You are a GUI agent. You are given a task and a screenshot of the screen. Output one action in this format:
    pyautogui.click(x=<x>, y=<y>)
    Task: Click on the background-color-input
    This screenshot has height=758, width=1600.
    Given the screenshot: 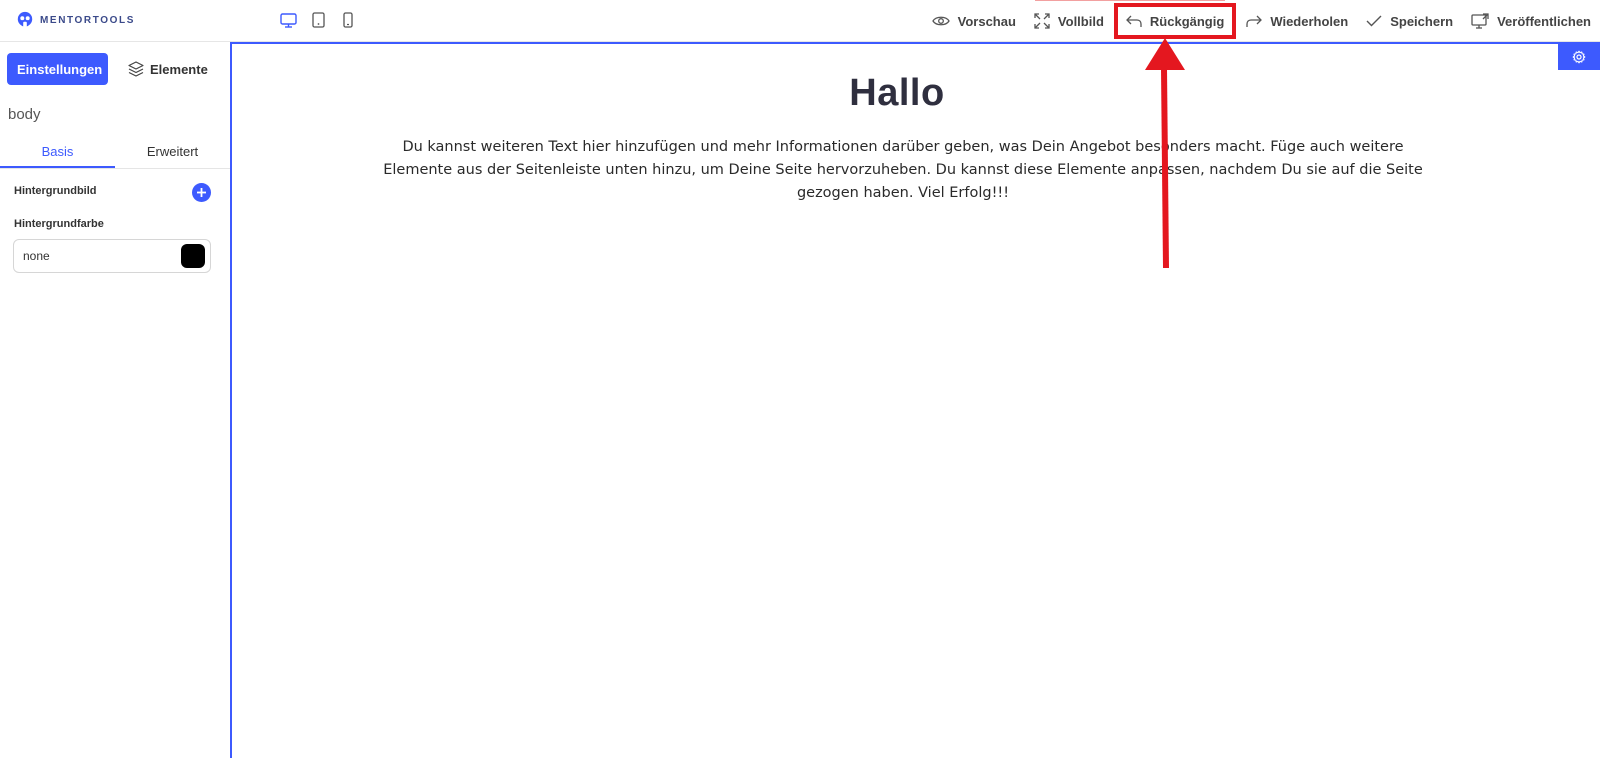 What is the action you would take?
    pyautogui.click(x=98, y=256)
    